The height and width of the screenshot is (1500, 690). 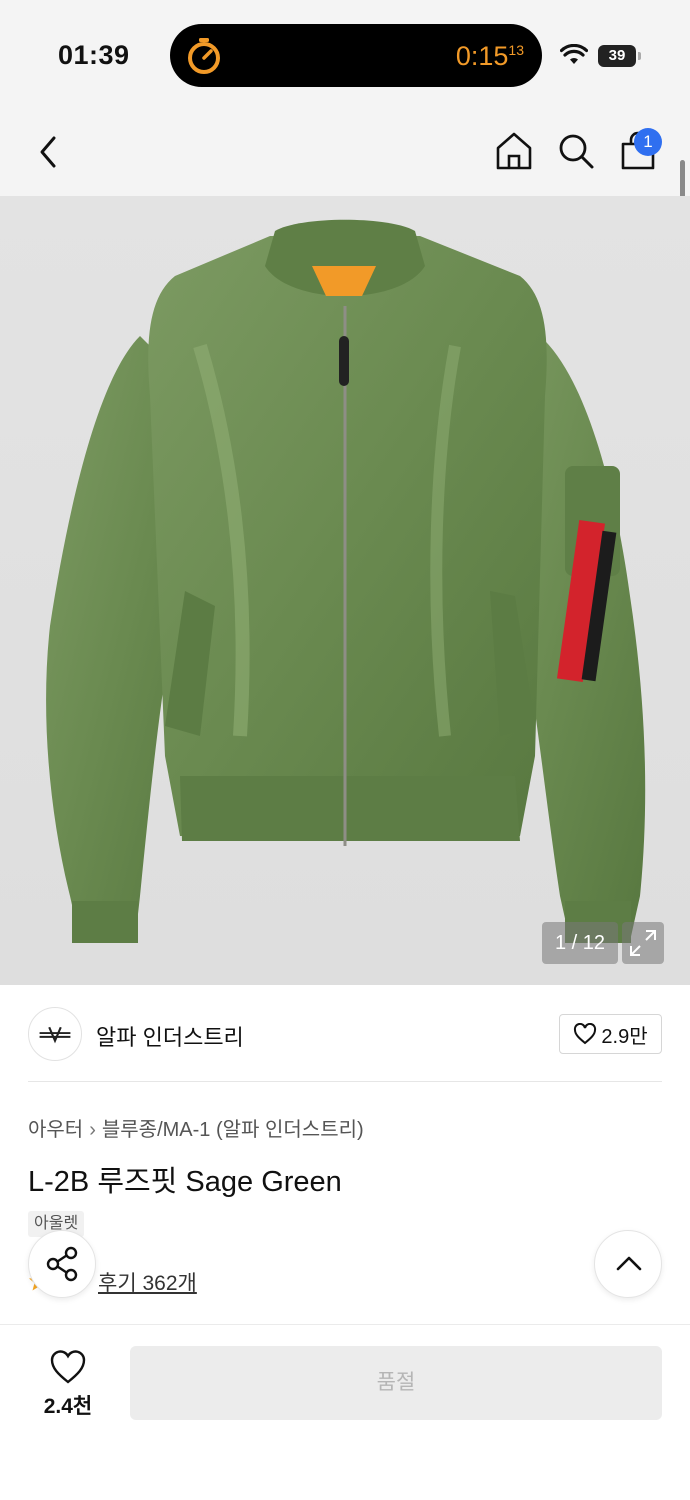 I want to click on share-icon, so click(x=62, y=1264).